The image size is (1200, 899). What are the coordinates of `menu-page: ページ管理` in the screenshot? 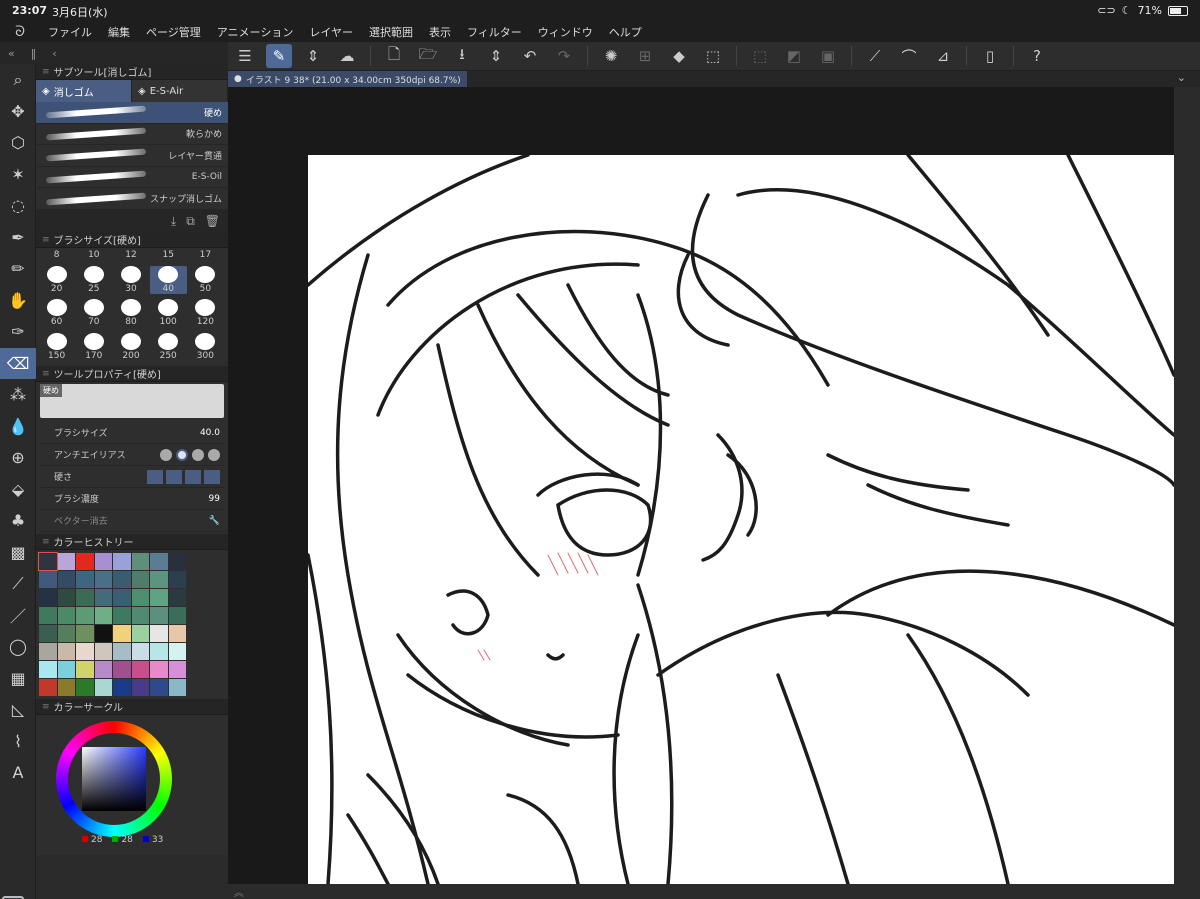 It's located at (173, 32).